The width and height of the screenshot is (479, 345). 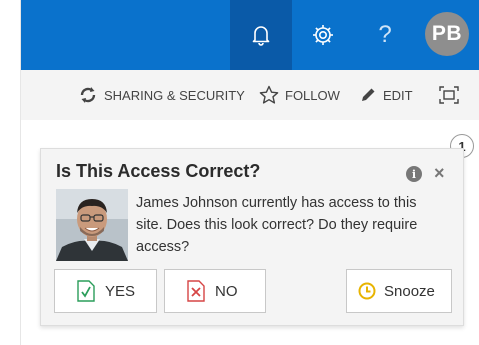 I want to click on user-photo-image, so click(x=92, y=225).